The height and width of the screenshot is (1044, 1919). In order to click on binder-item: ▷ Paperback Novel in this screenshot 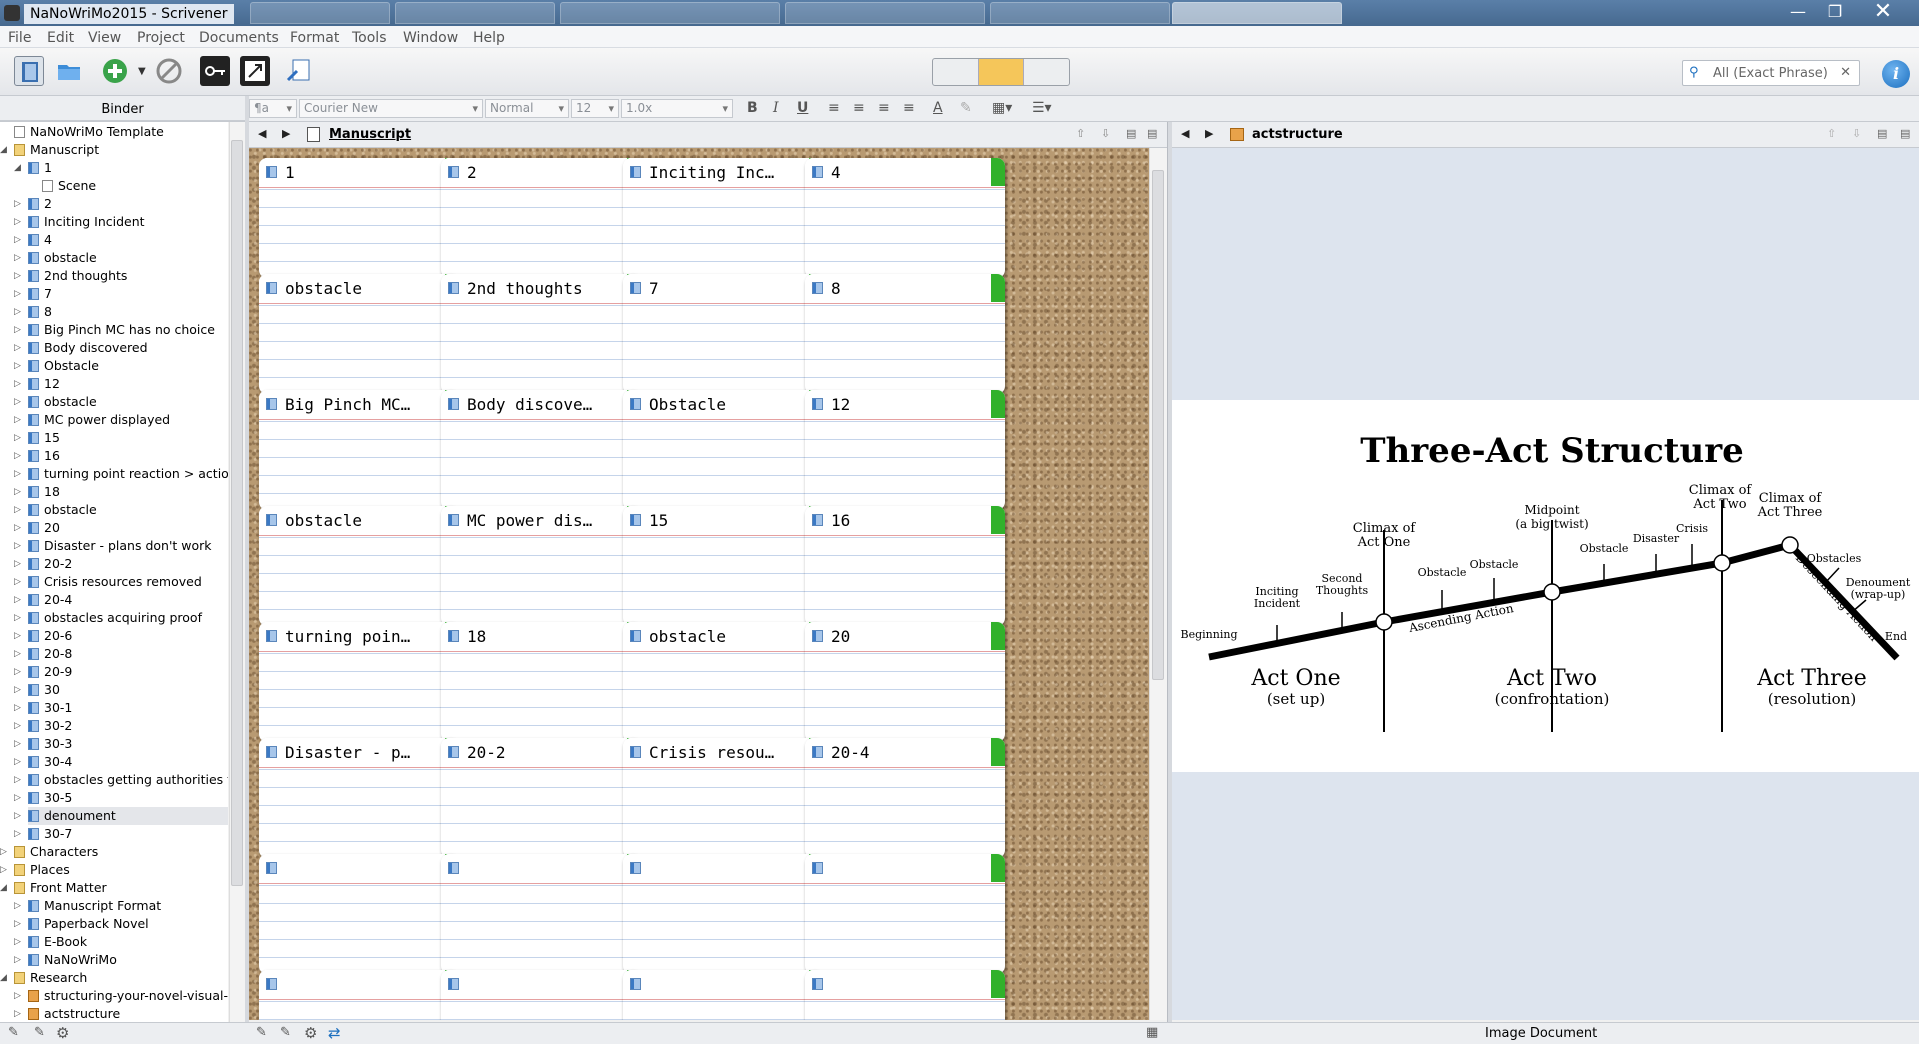, I will do `click(121, 924)`.